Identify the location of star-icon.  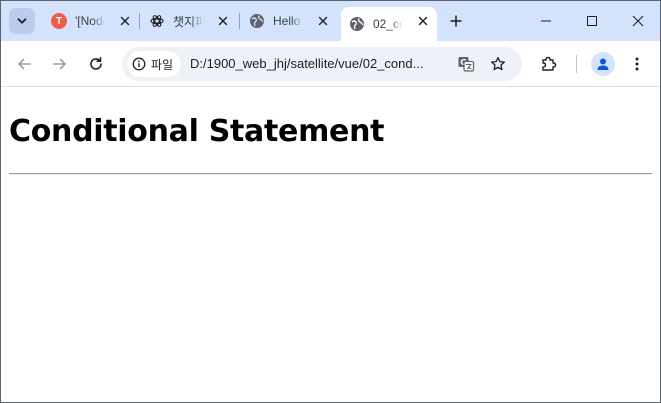
(498, 63).